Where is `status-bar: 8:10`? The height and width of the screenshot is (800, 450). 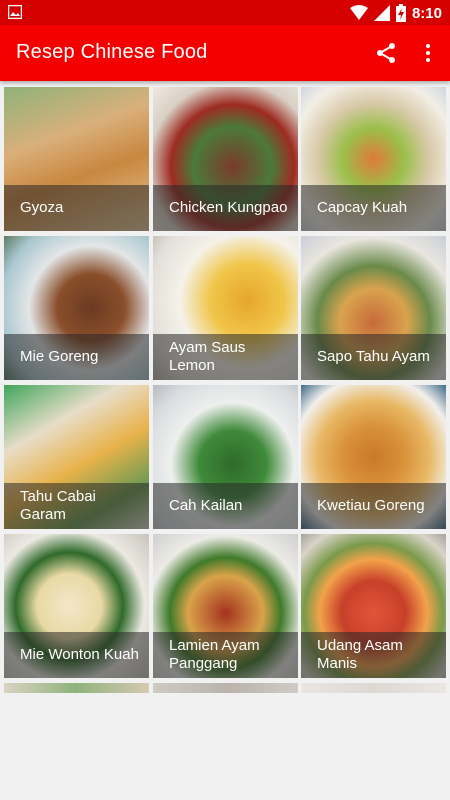
status-bar: 8:10 is located at coordinates (225, 12).